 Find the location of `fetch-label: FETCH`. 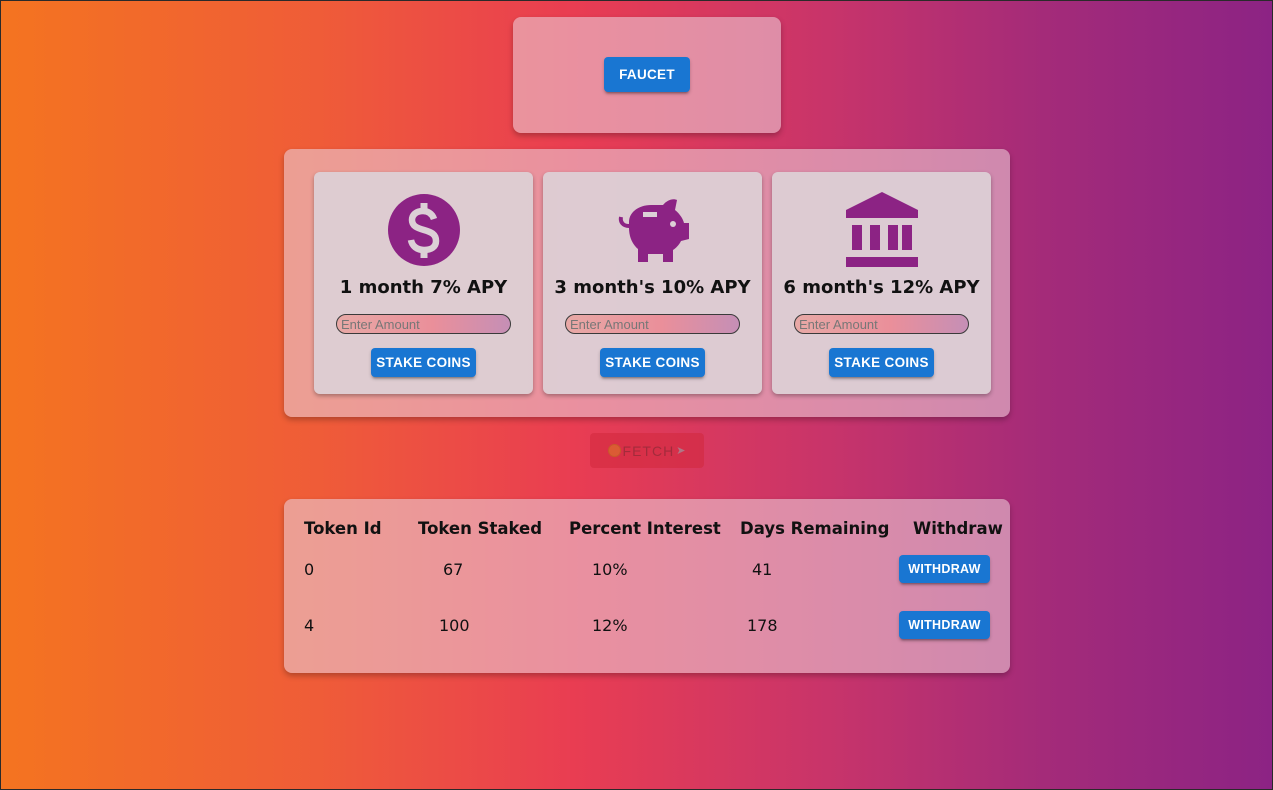

fetch-label: FETCH is located at coordinates (648, 450).